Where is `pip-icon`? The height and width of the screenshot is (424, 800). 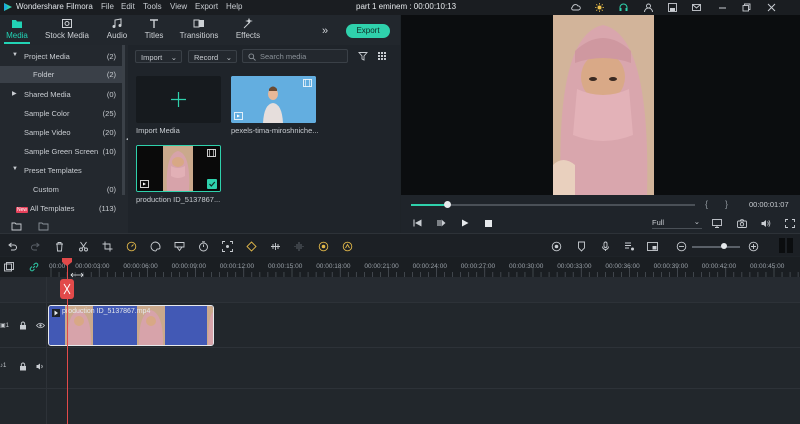
pip-icon is located at coordinates (652, 246).